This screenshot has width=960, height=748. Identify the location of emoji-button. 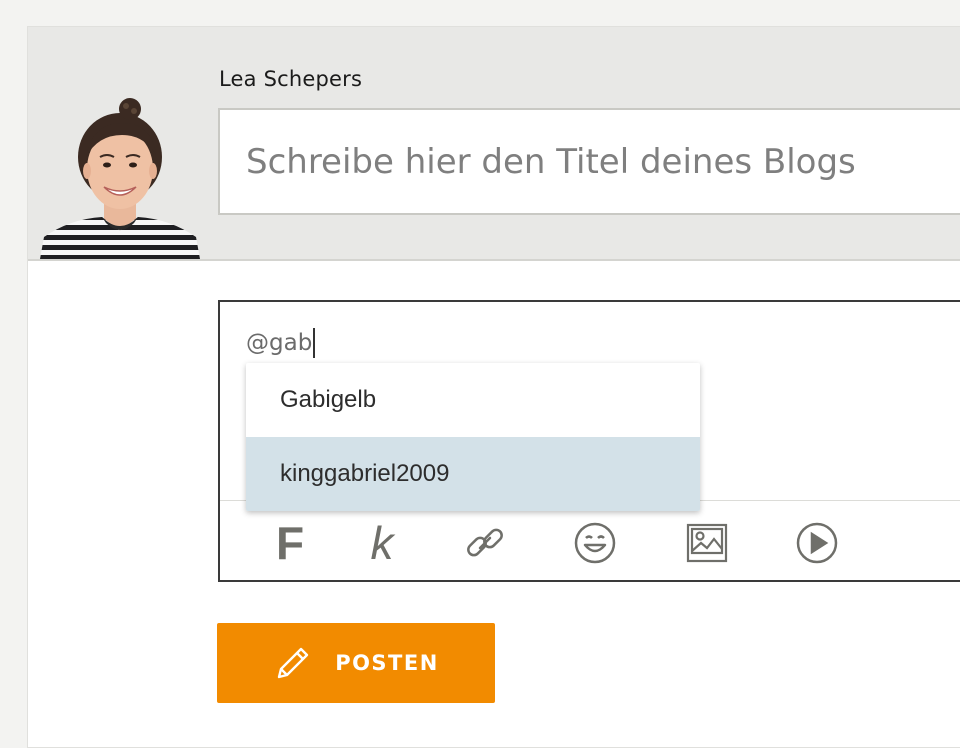
(595, 543).